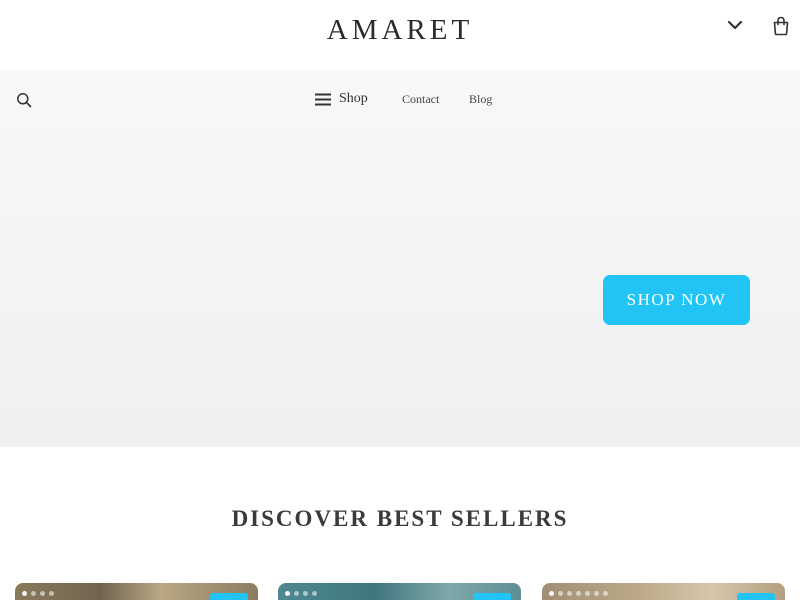 The height and width of the screenshot is (600, 800). I want to click on nav-shop-menu: Shop, so click(341, 99).